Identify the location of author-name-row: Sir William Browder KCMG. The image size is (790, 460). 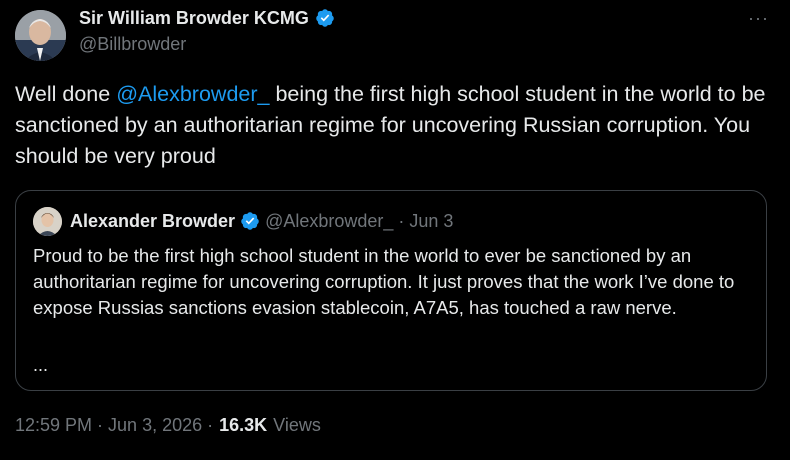
(207, 18).